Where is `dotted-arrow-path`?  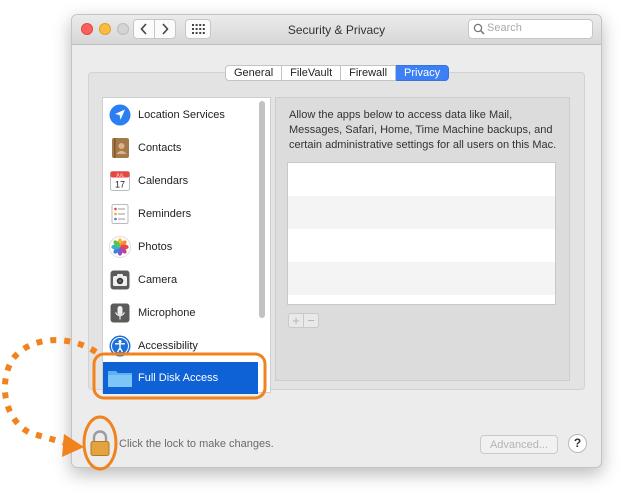 dotted-arrow-path is located at coordinates (49, 393).